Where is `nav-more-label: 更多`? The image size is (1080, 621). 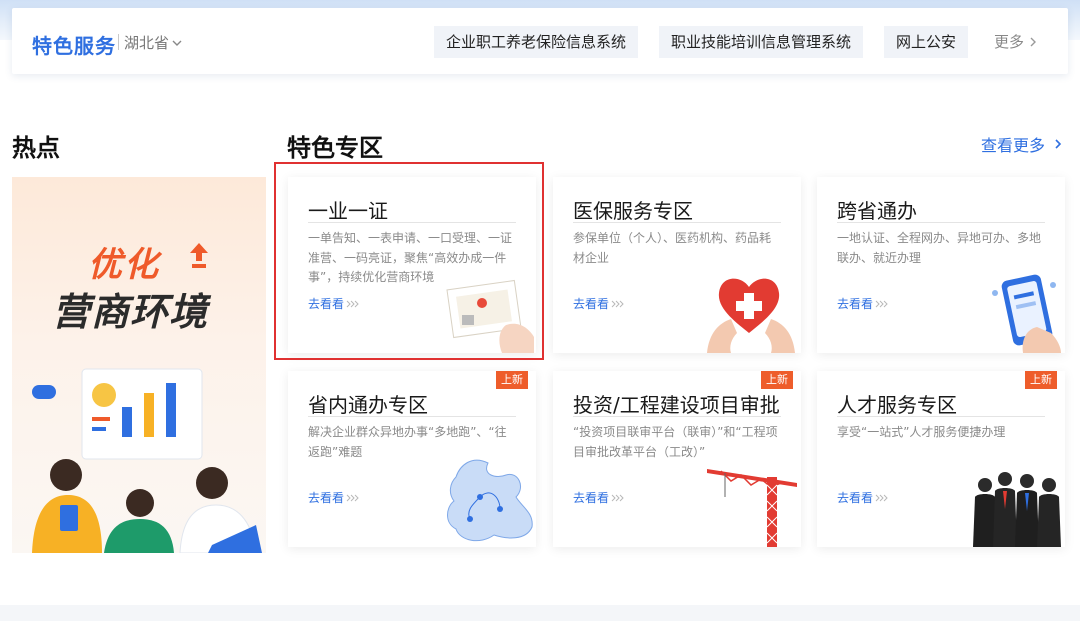
nav-more-label: 更多 is located at coordinates (1009, 42).